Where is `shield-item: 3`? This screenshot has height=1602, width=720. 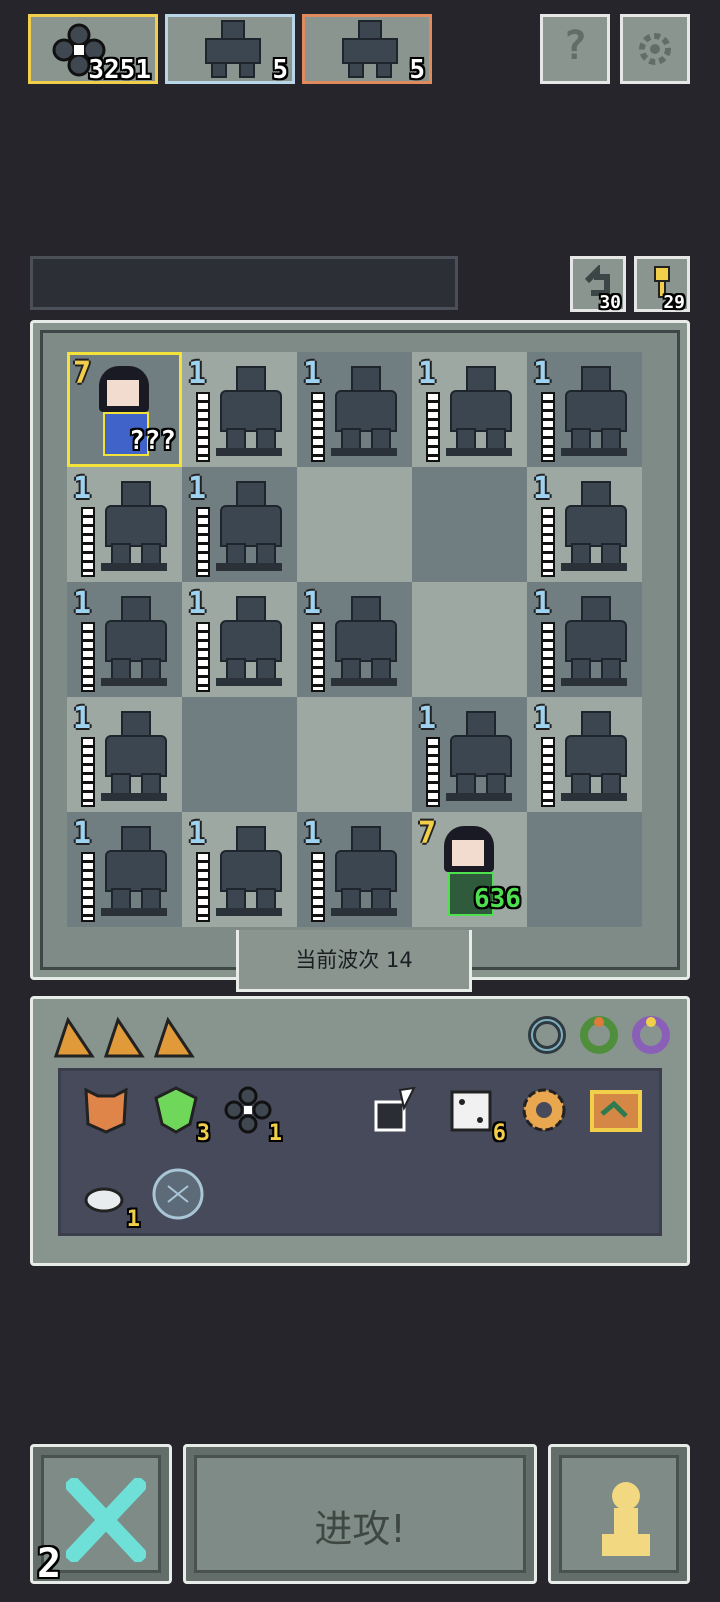 shield-item: 3 is located at coordinates (180, 1115).